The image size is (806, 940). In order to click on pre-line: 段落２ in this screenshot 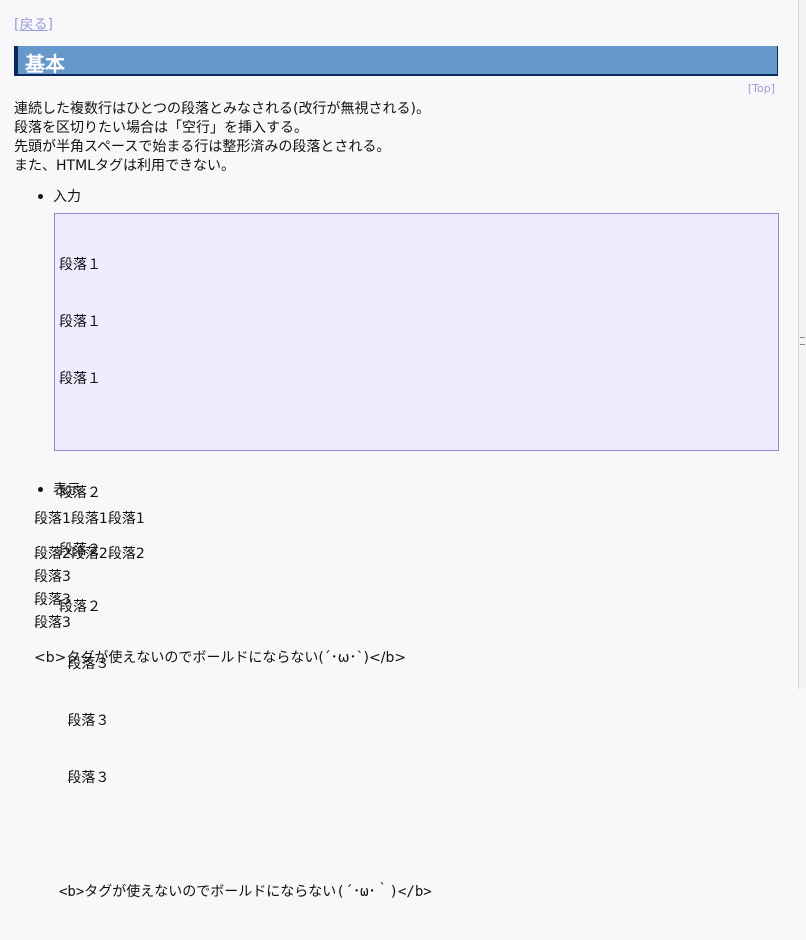, I will do `click(80, 493)`.